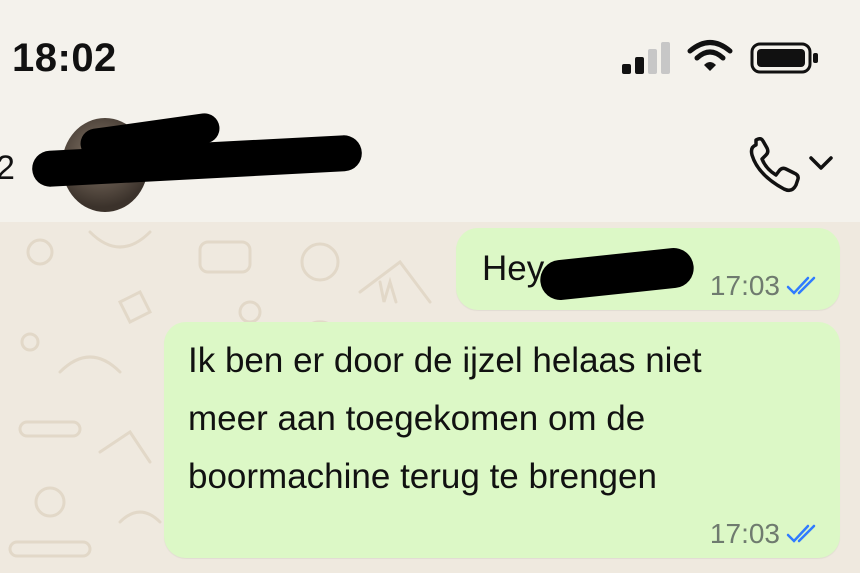 Image resolution: width=860 pixels, height=573 pixels. What do you see at coordinates (784, 58) in the screenshot?
I see `battery-icon` at bounding box center [784, 58].